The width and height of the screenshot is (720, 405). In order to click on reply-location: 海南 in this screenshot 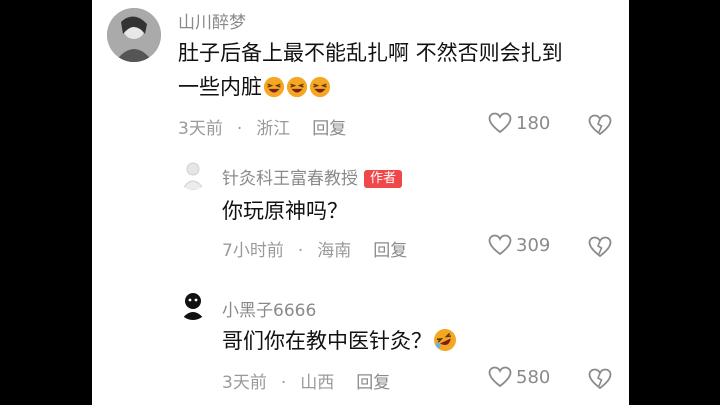, I will do `click(334, 251)`.